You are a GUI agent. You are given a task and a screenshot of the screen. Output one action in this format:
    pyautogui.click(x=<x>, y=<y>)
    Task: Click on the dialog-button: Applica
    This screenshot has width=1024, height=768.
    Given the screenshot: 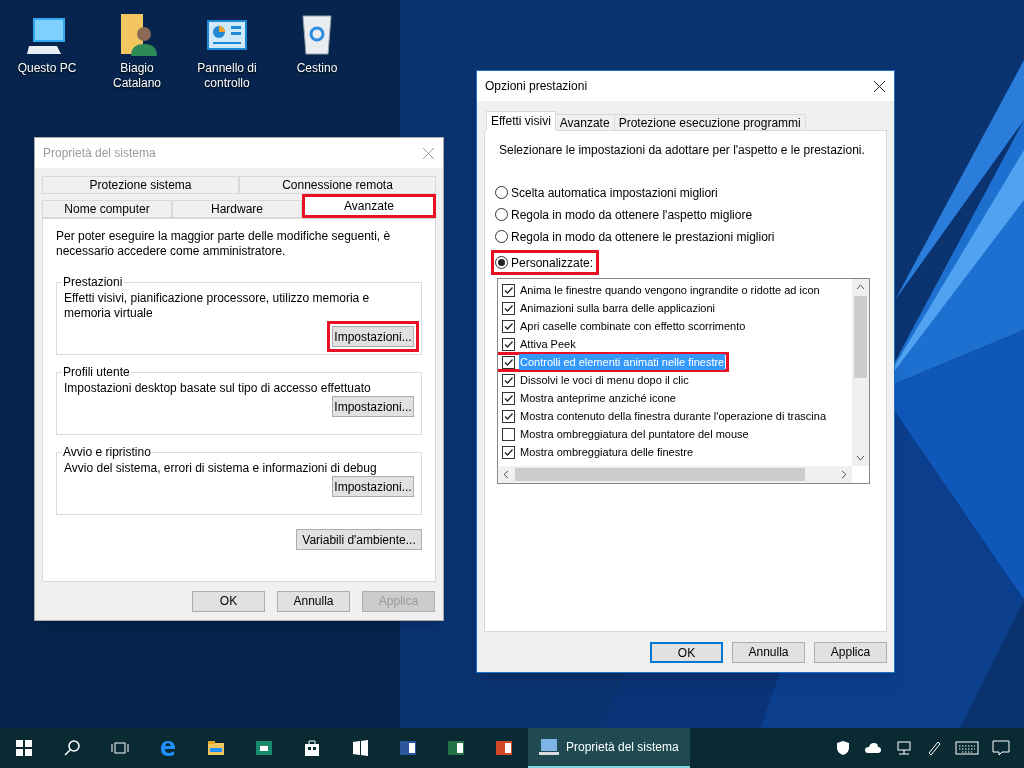 What is the action you would take?
    pyautogui.click(x=850, y=652)
    